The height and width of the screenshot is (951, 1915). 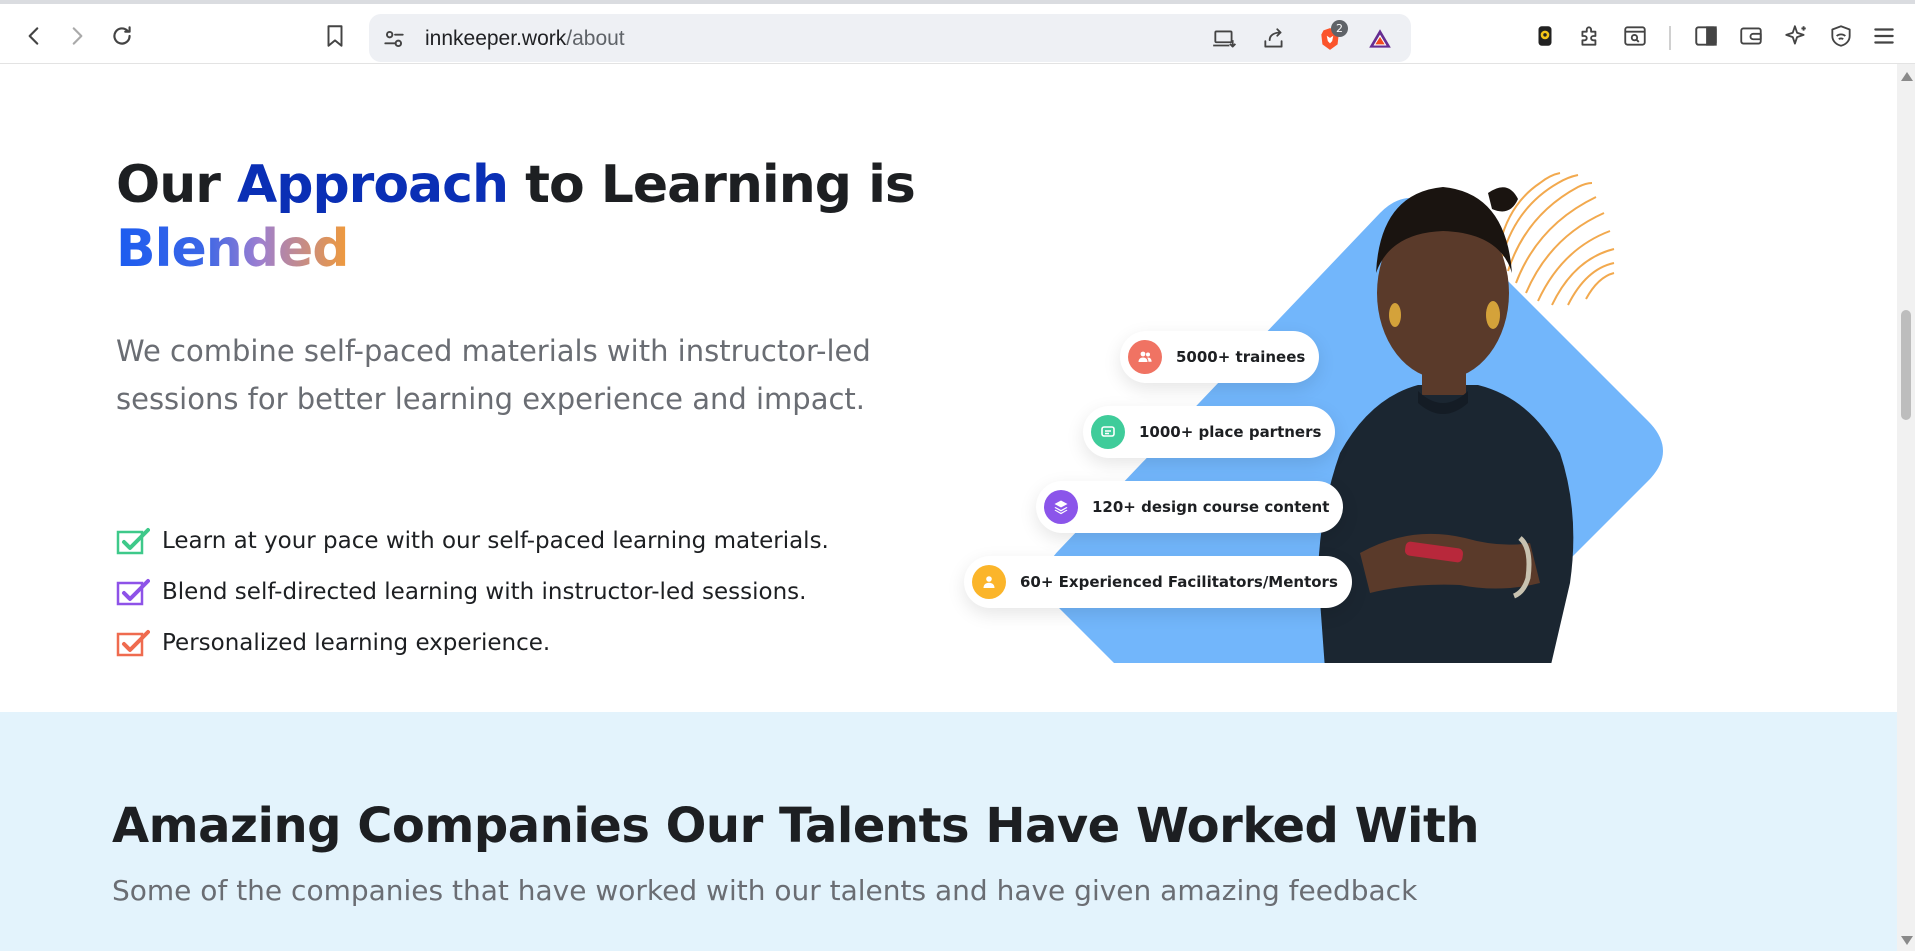 I want to click on window-search-icon, so click(x=1635, y=36).